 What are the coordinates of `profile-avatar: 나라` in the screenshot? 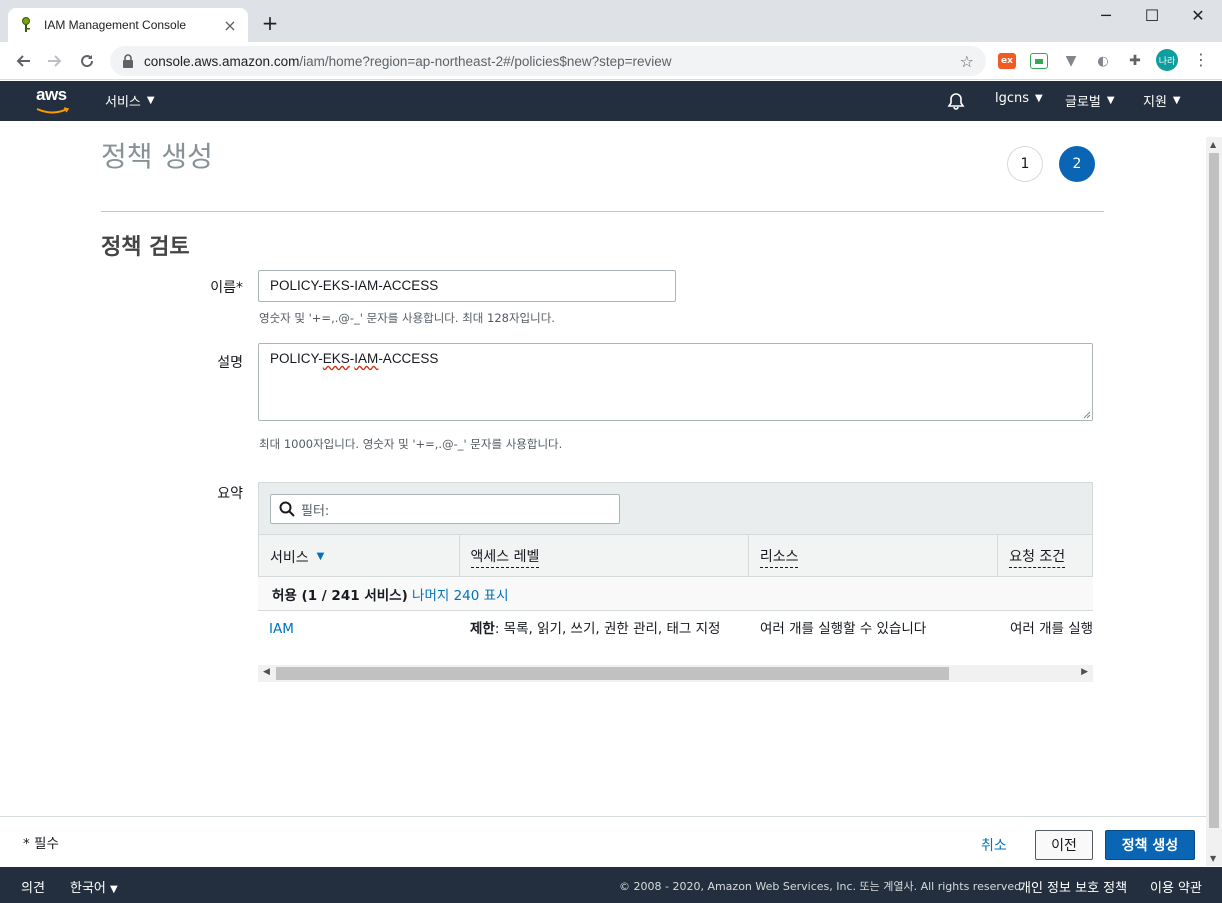 It's located at (1167, 60).